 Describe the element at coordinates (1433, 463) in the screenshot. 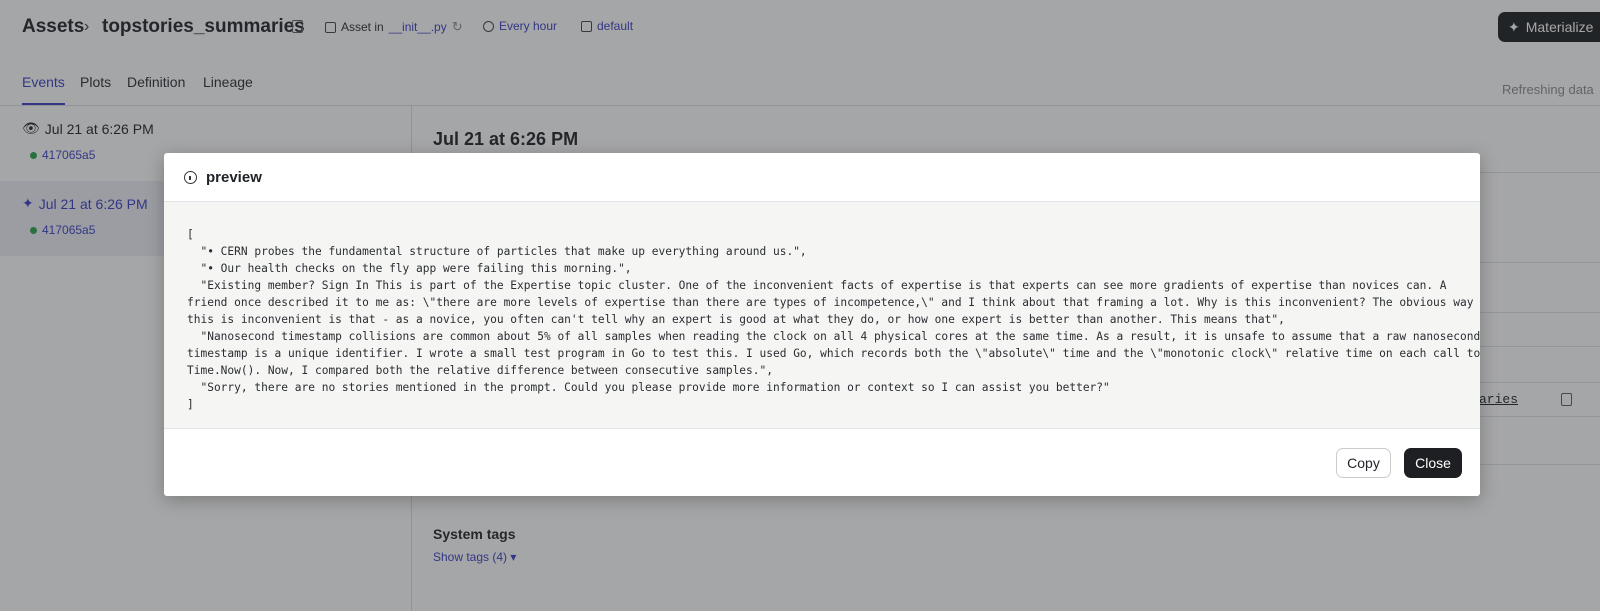

I see `close-button: Close` at that location.